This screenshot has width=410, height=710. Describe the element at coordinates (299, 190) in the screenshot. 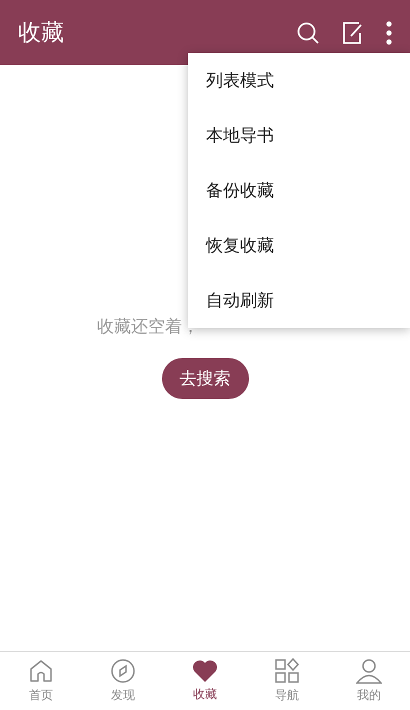

I see `menu-item: 备份收藏` at that location.